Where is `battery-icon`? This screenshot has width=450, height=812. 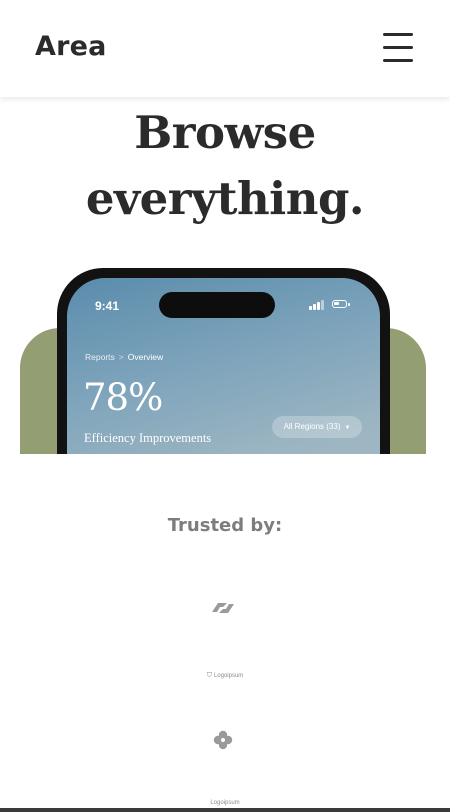 battery-icon is located at coordinates (339, 304).